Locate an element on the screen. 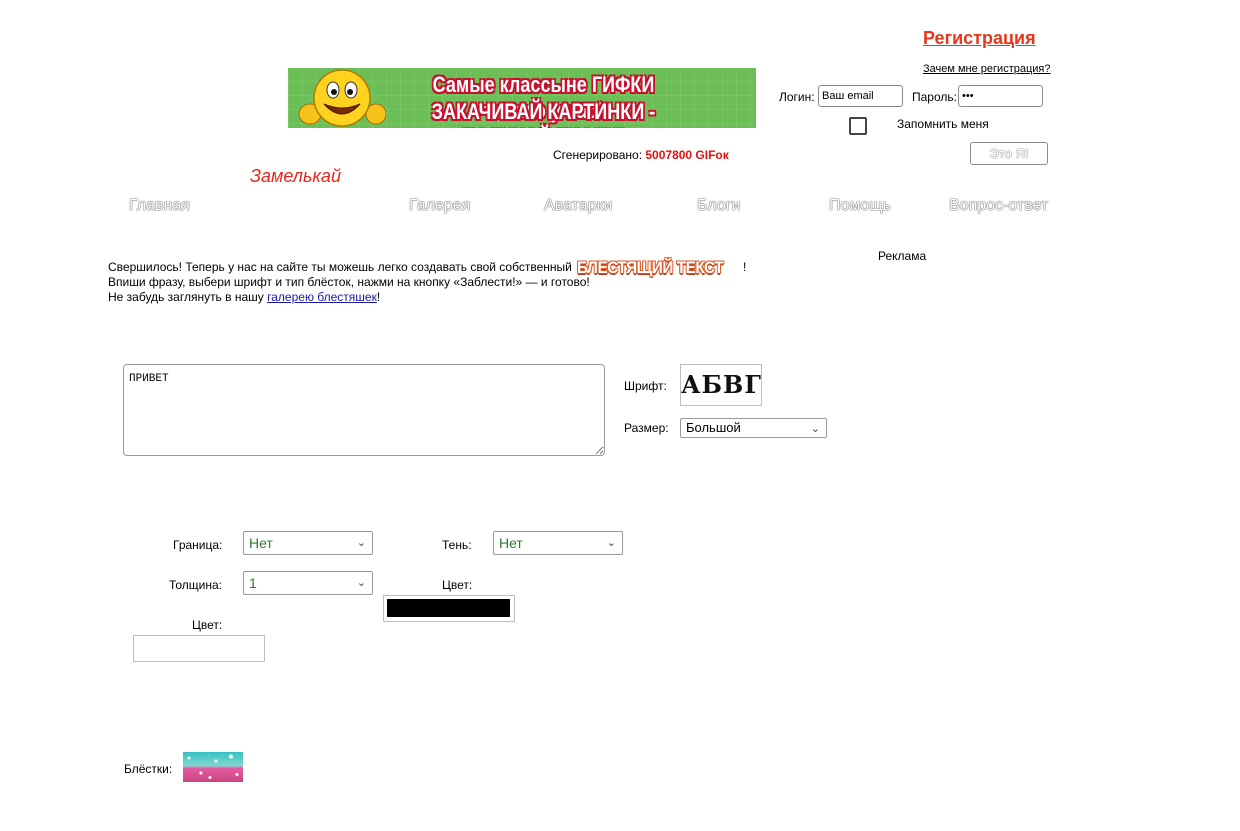 This screenshot has height=831, width=1240. sparkles-label: Блёстки: is located at coordinates (148, 769).